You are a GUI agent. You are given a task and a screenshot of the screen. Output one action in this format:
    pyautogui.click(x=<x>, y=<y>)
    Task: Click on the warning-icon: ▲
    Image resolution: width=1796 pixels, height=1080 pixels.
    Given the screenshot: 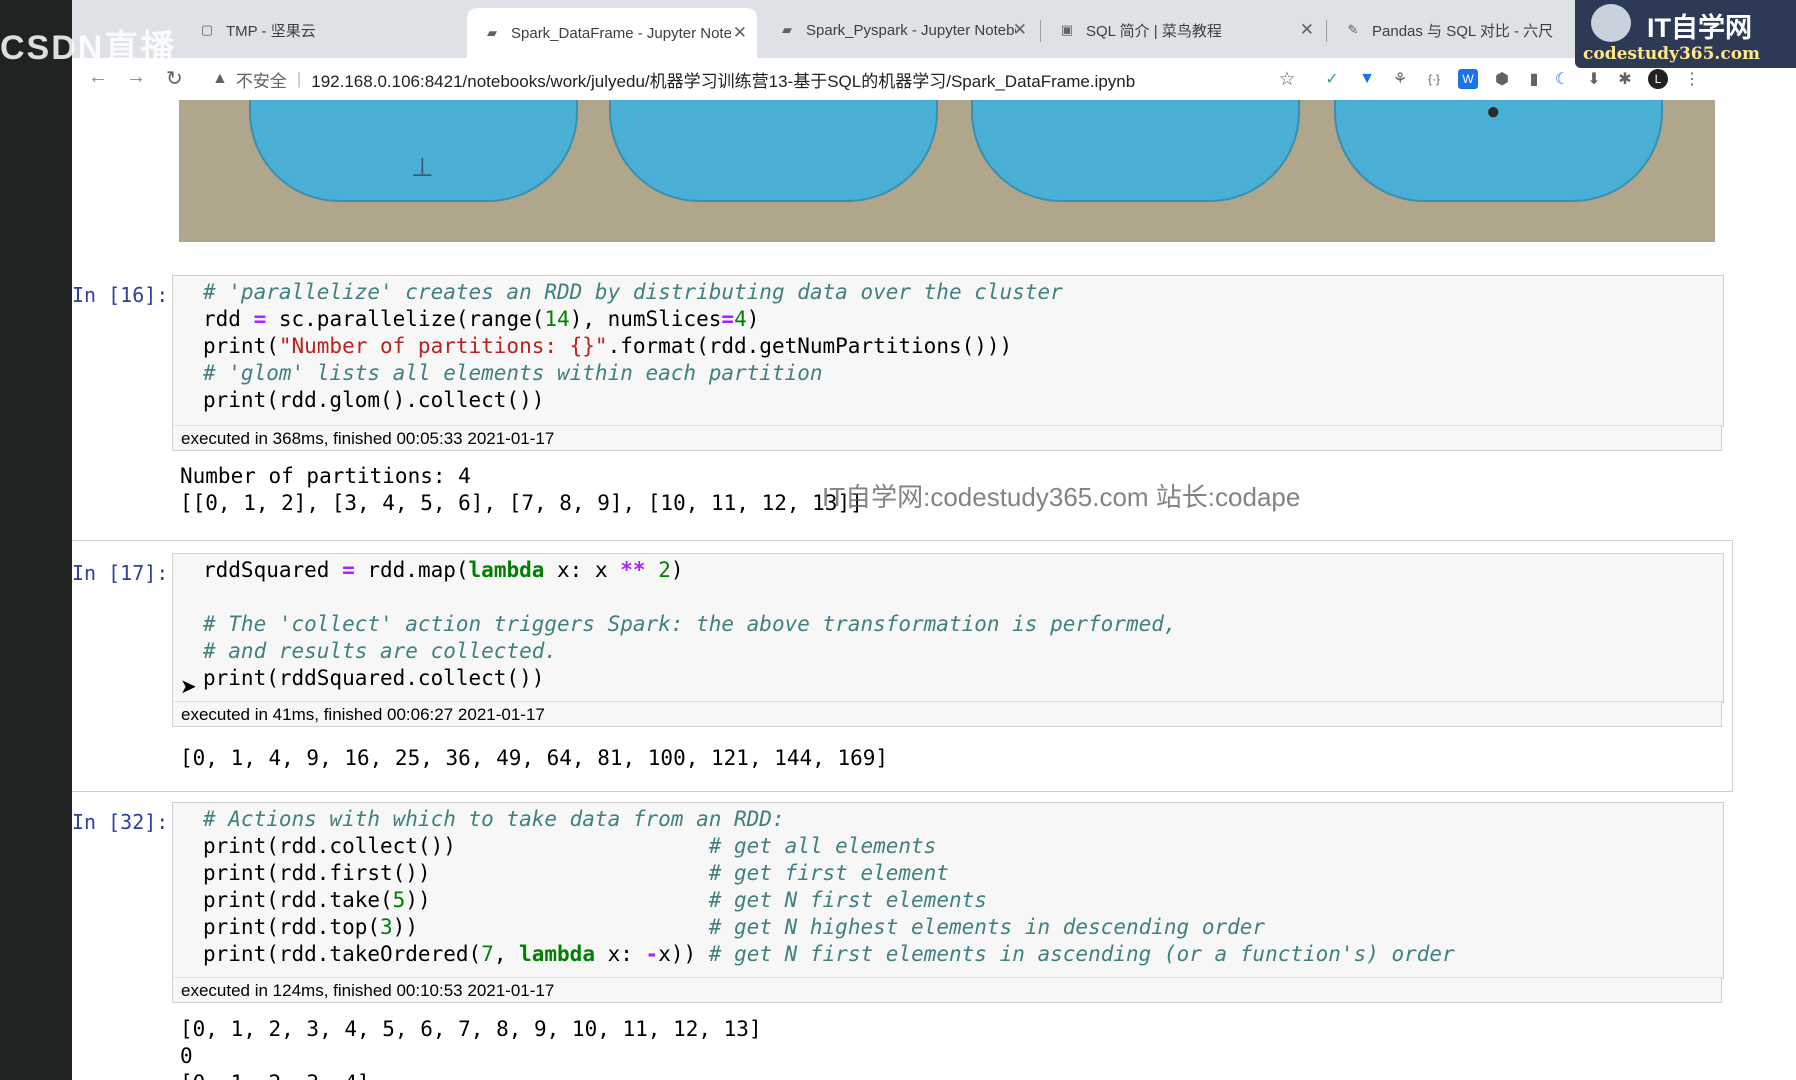 What is the action you would take?
    pyautogui.click(x=220, y=78)
    